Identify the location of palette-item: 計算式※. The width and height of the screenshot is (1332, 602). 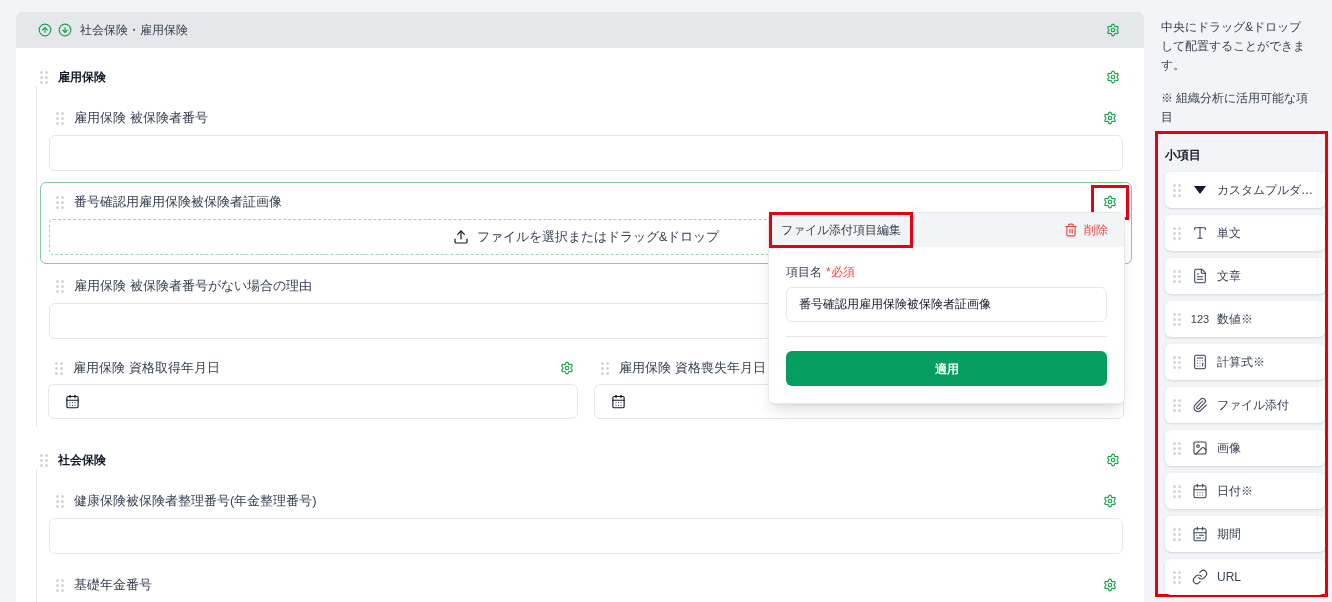
(1245, 362).